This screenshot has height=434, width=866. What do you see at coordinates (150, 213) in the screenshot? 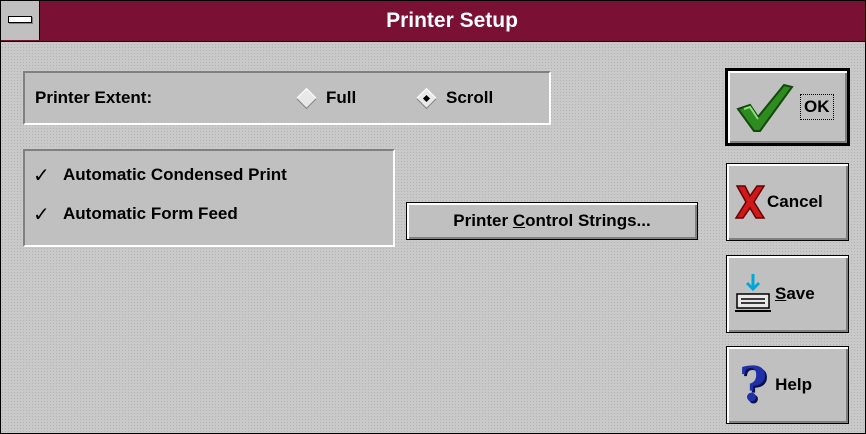
I see `form-feed-label: Automatic Form Feed` at bounding box center [150, 213].